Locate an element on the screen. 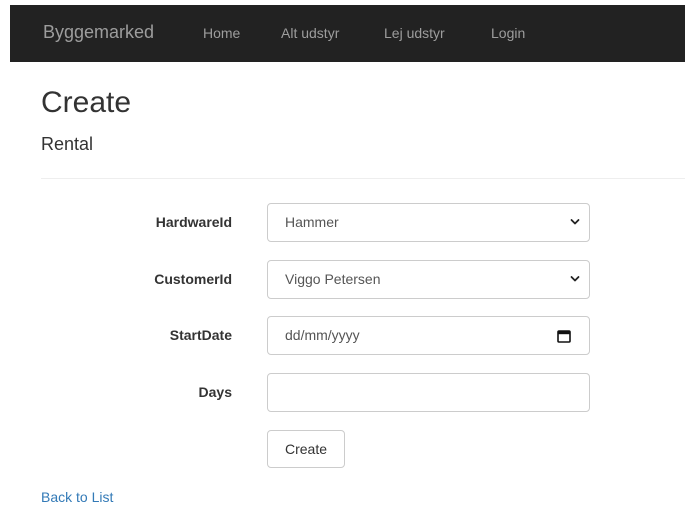 This screenshot has width=685, height=527. days-input is located at coordinates (428, 392).